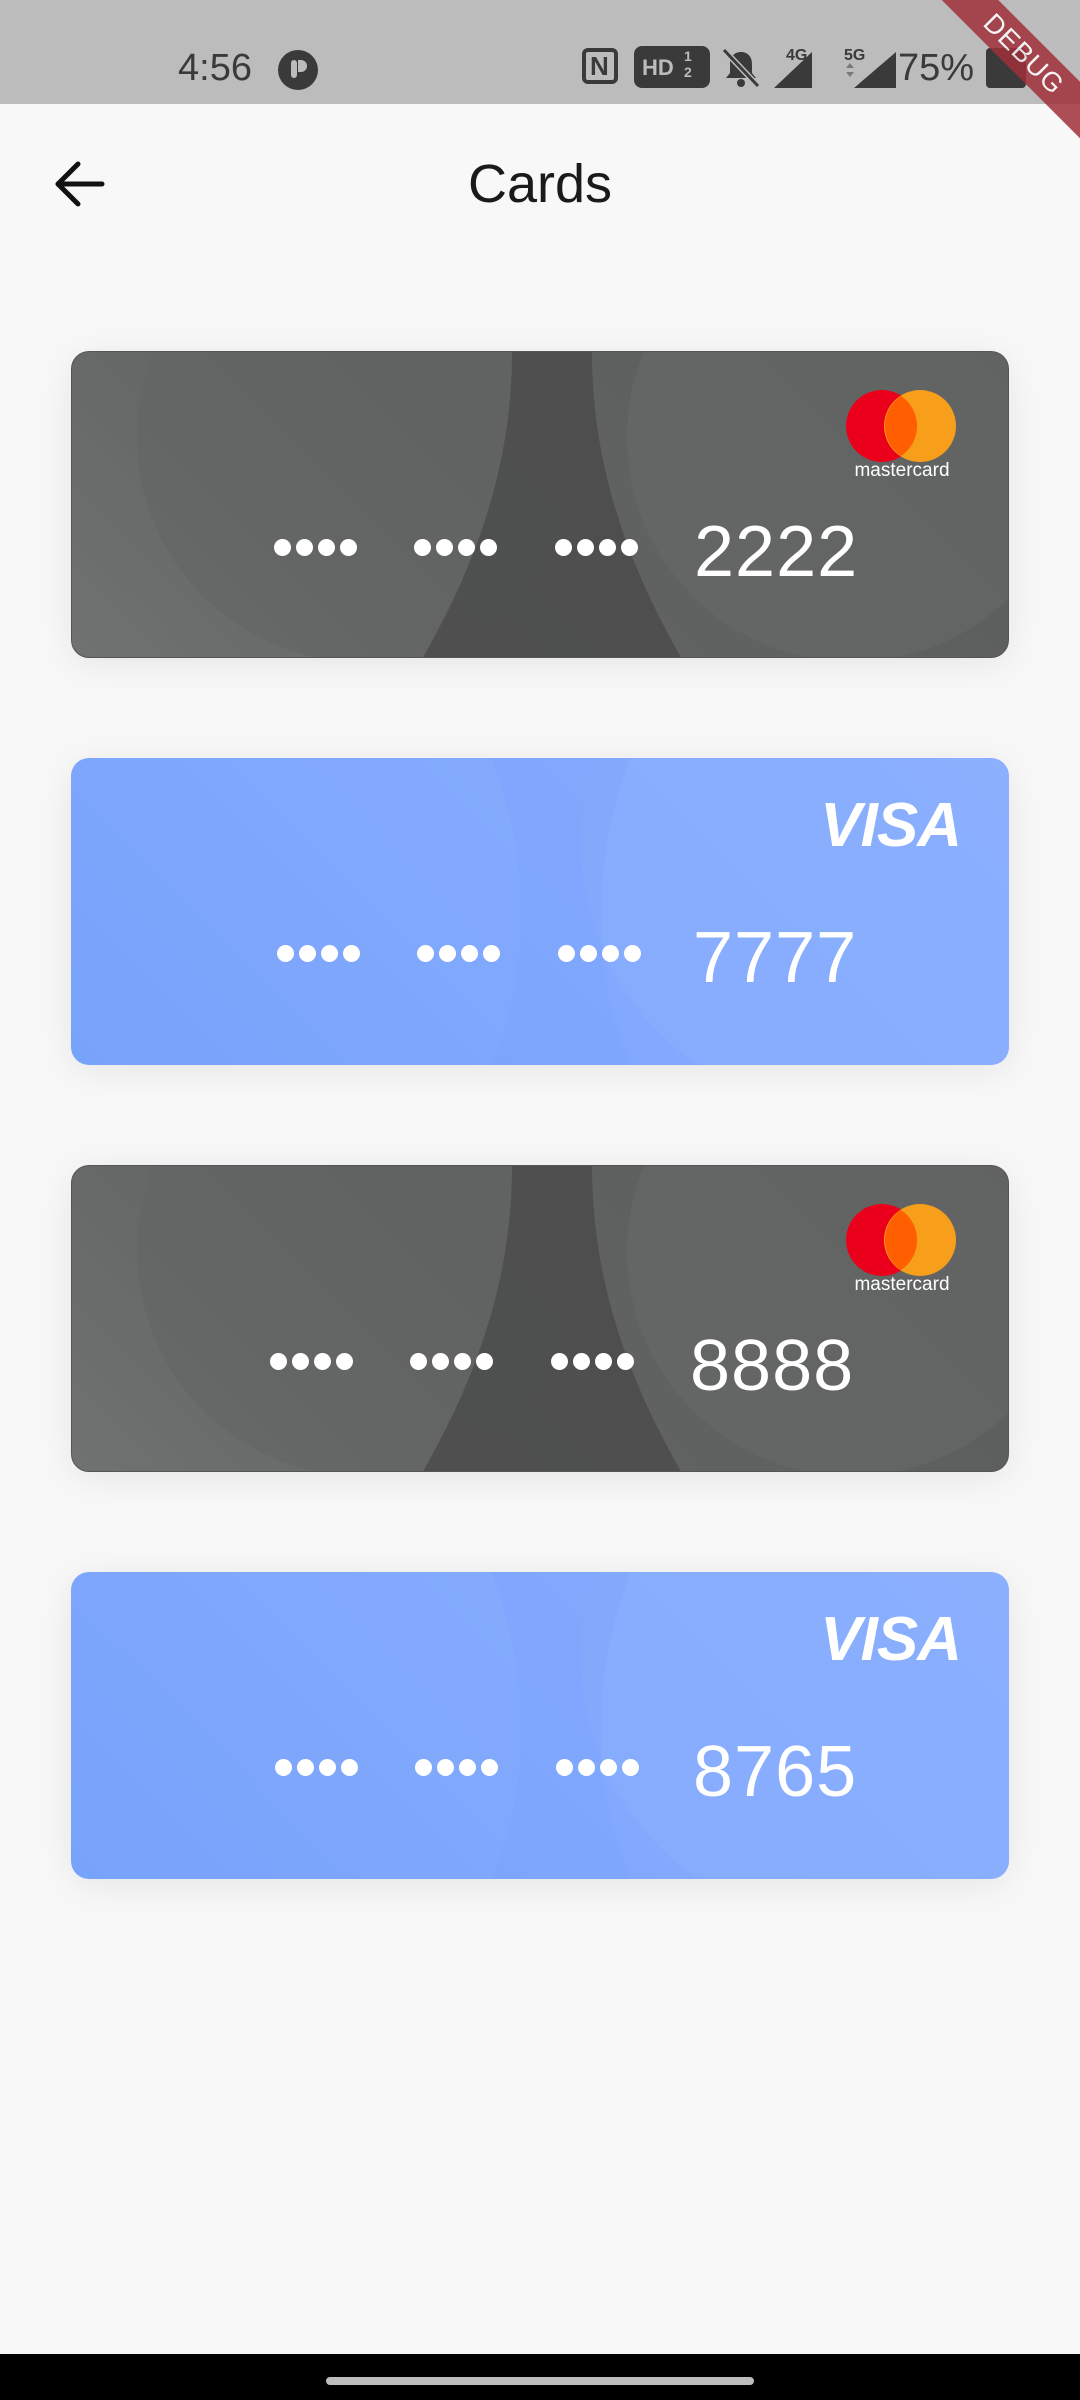 The image size is (1080, 2400). Describe the element at coordinates (658, 67) in the screenshot. I see `hd-label: HD` at that location.